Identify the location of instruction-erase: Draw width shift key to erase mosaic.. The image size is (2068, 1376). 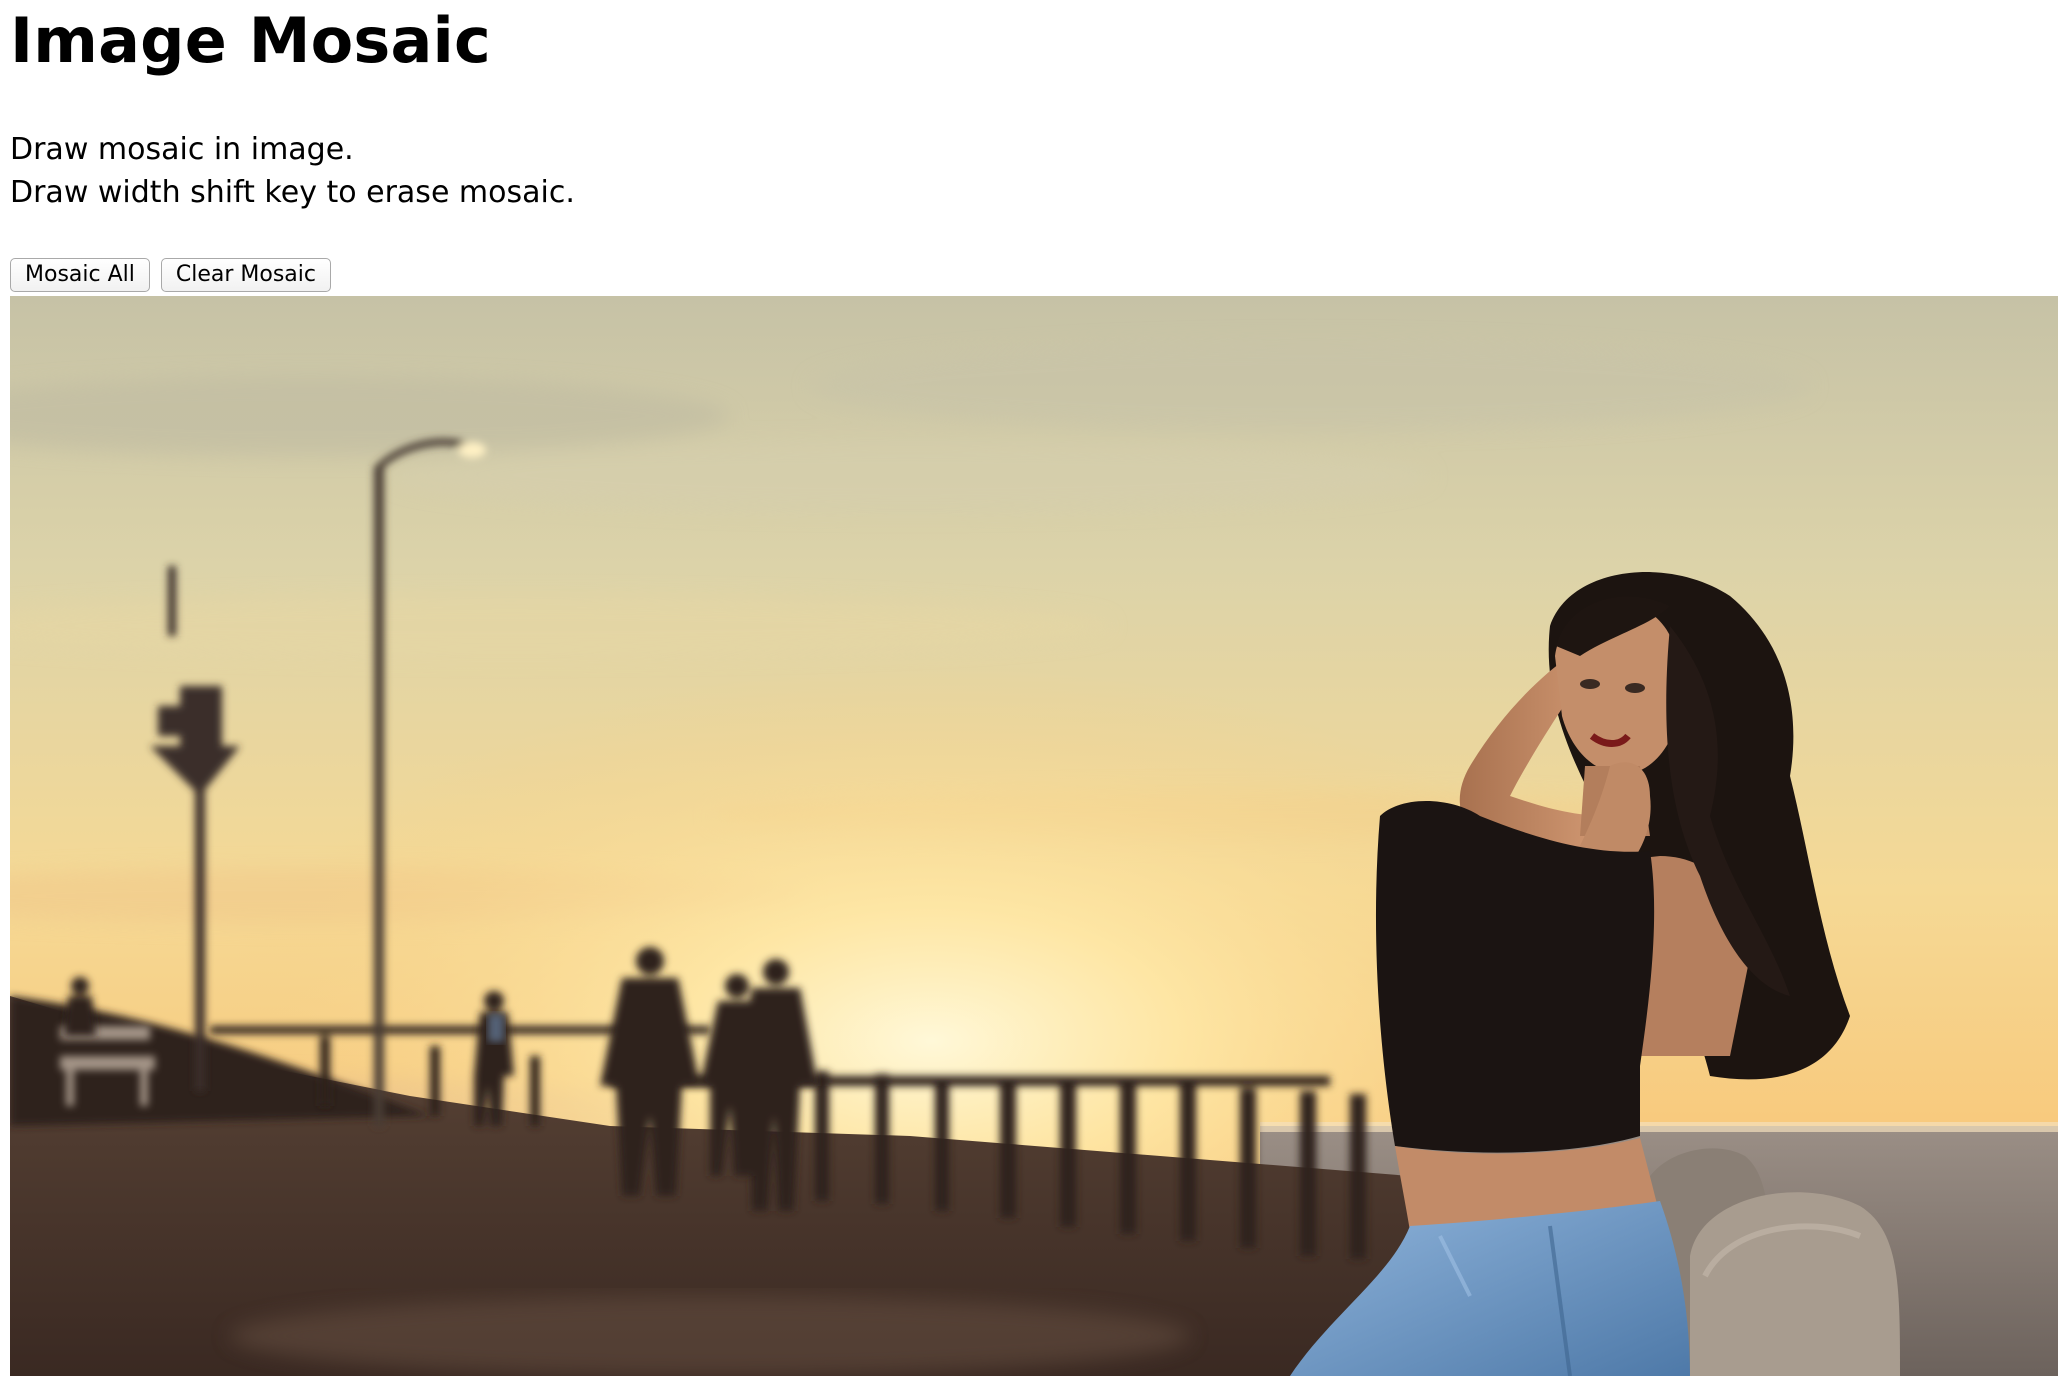
(292, 192).